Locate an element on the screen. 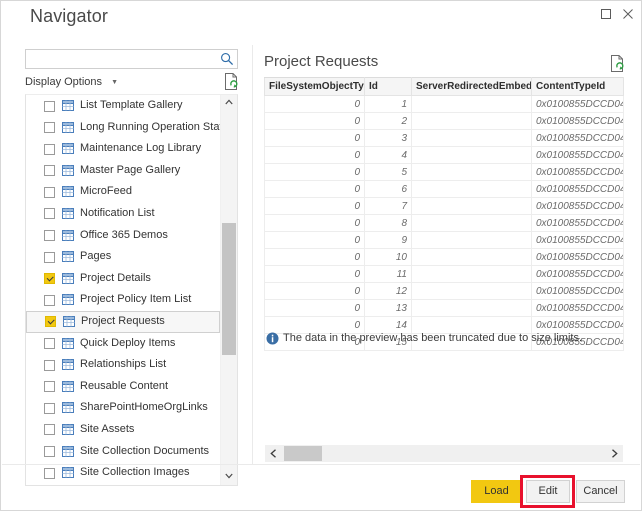 Image resolution: width=642 pixels, height=511 pixels. tree-item: Site Collection Images is located at coordinates (124, 473).